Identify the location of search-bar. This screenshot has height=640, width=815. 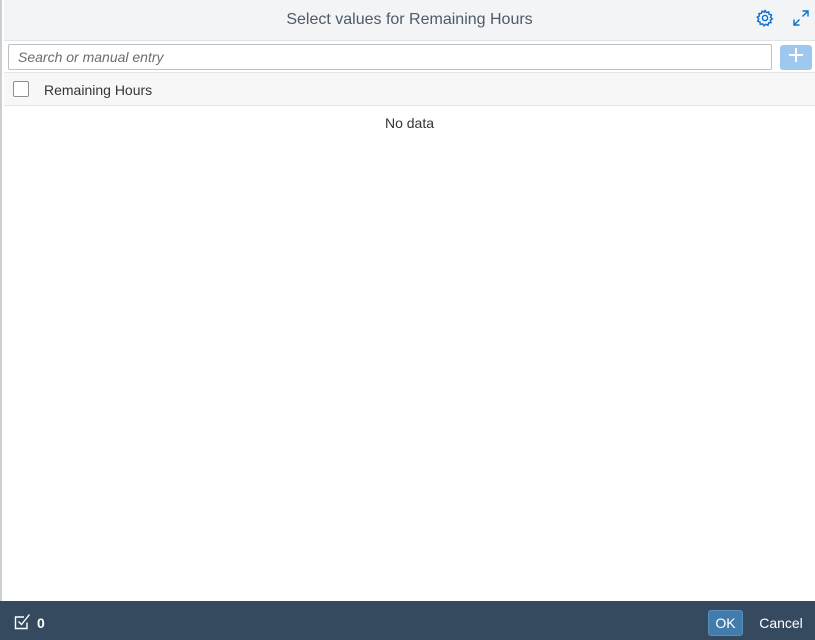
(409, 57).